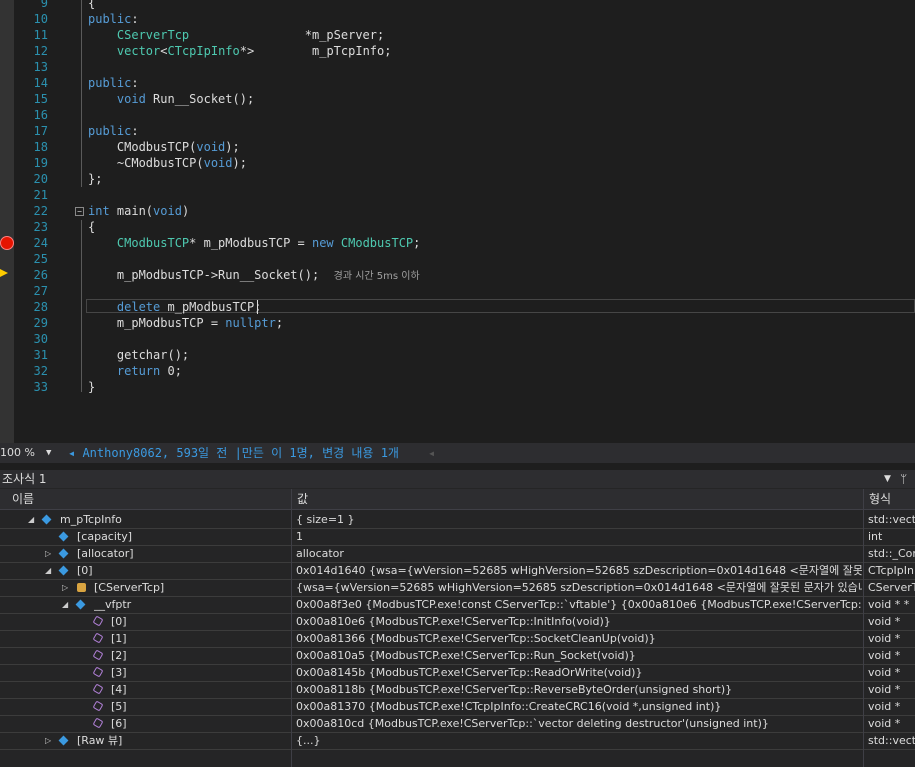  I want to click on window-menu-icon: ▼, so click(887, 479).